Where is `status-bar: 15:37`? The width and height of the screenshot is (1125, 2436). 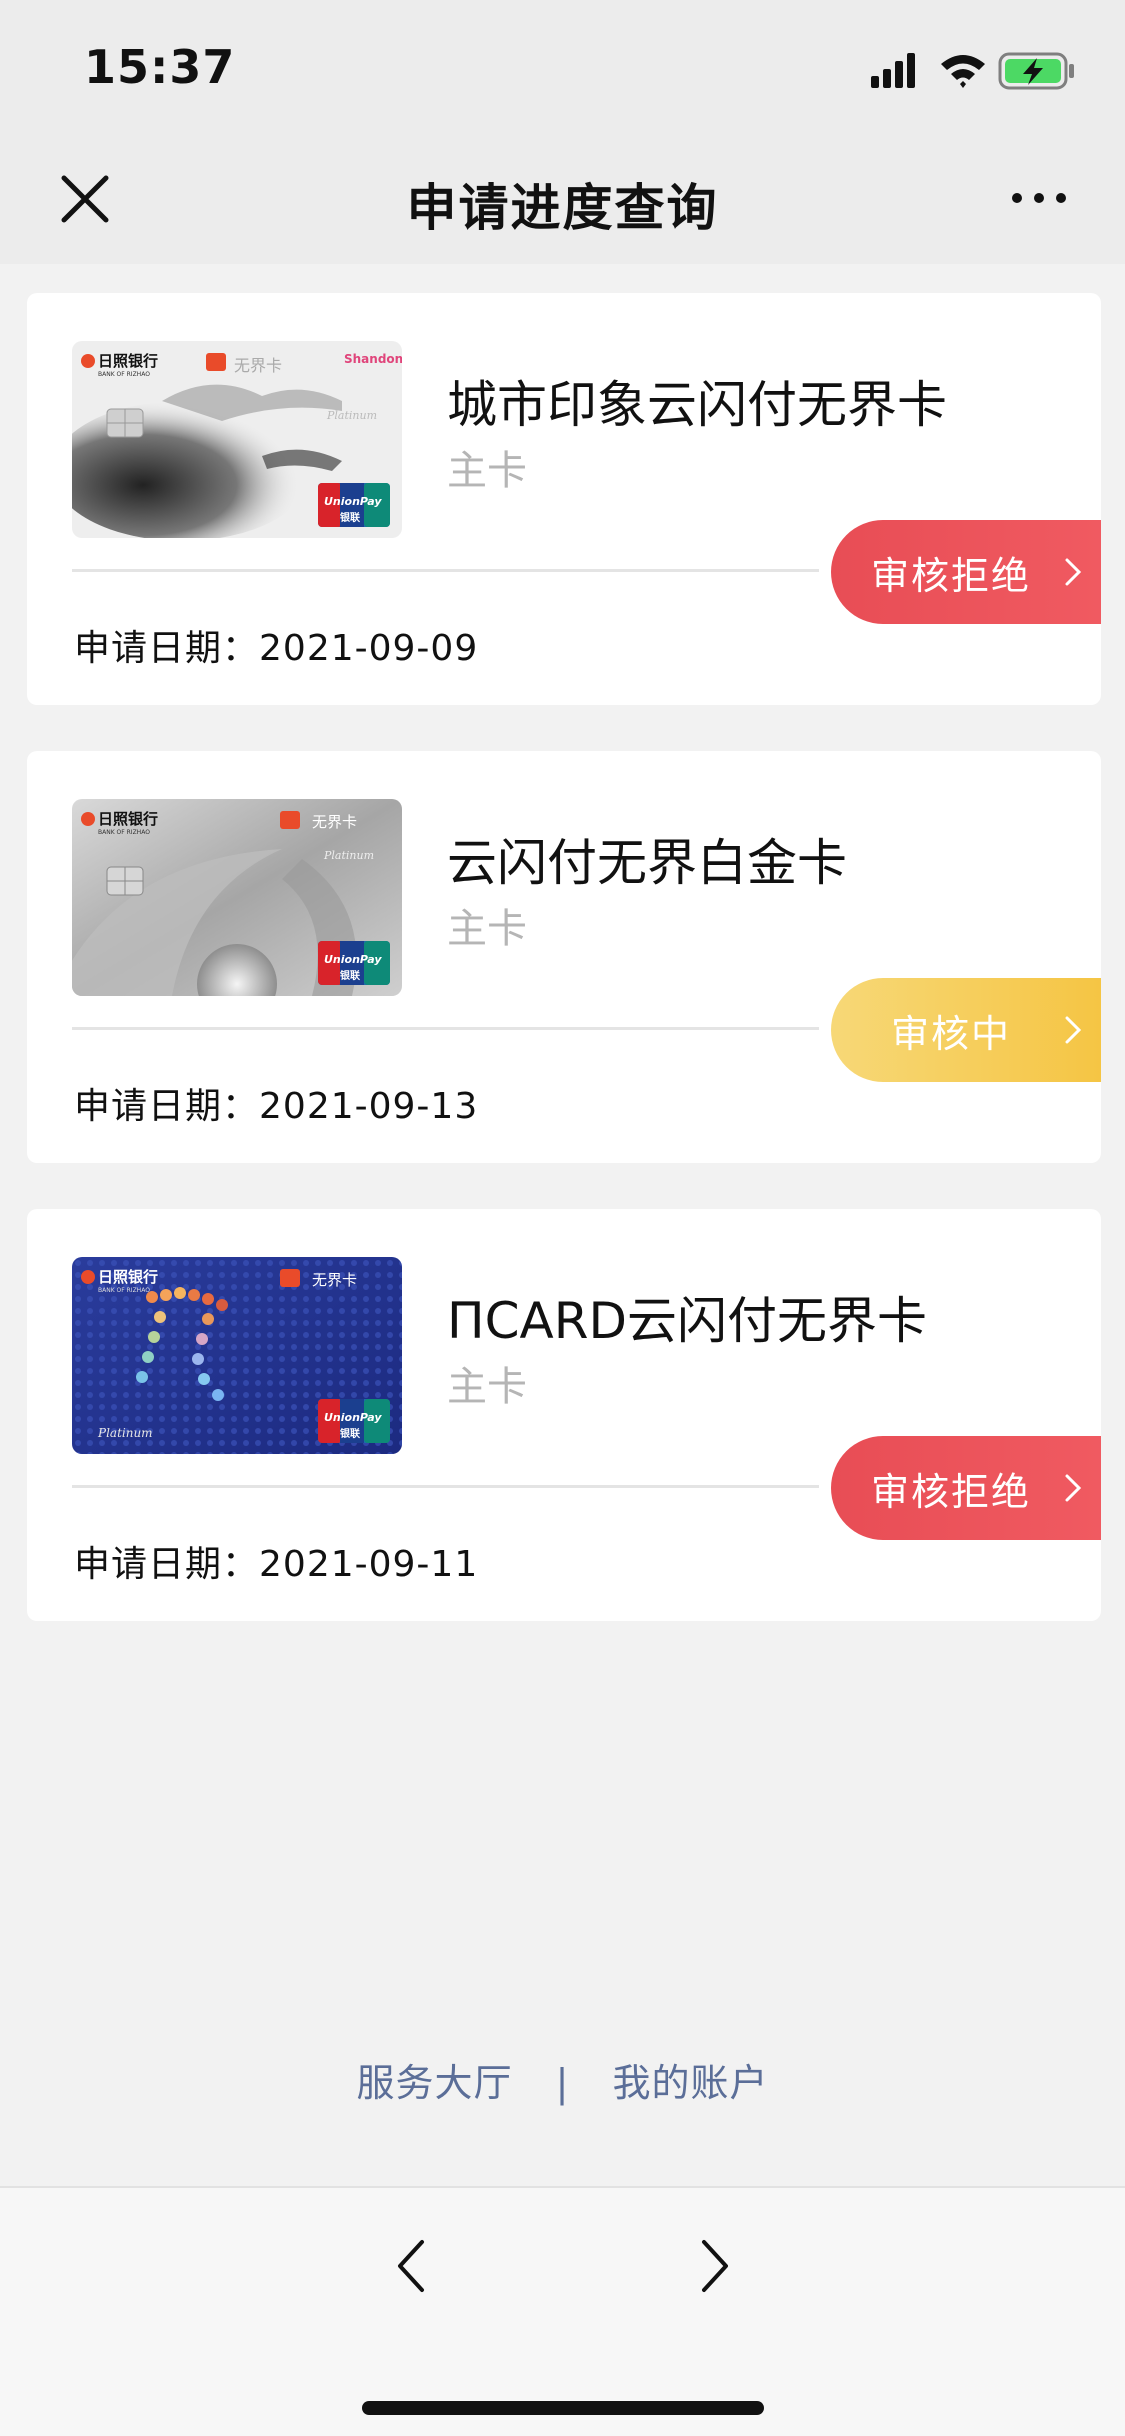 status-bar: 15:37 is located at coordinates (562, 66).